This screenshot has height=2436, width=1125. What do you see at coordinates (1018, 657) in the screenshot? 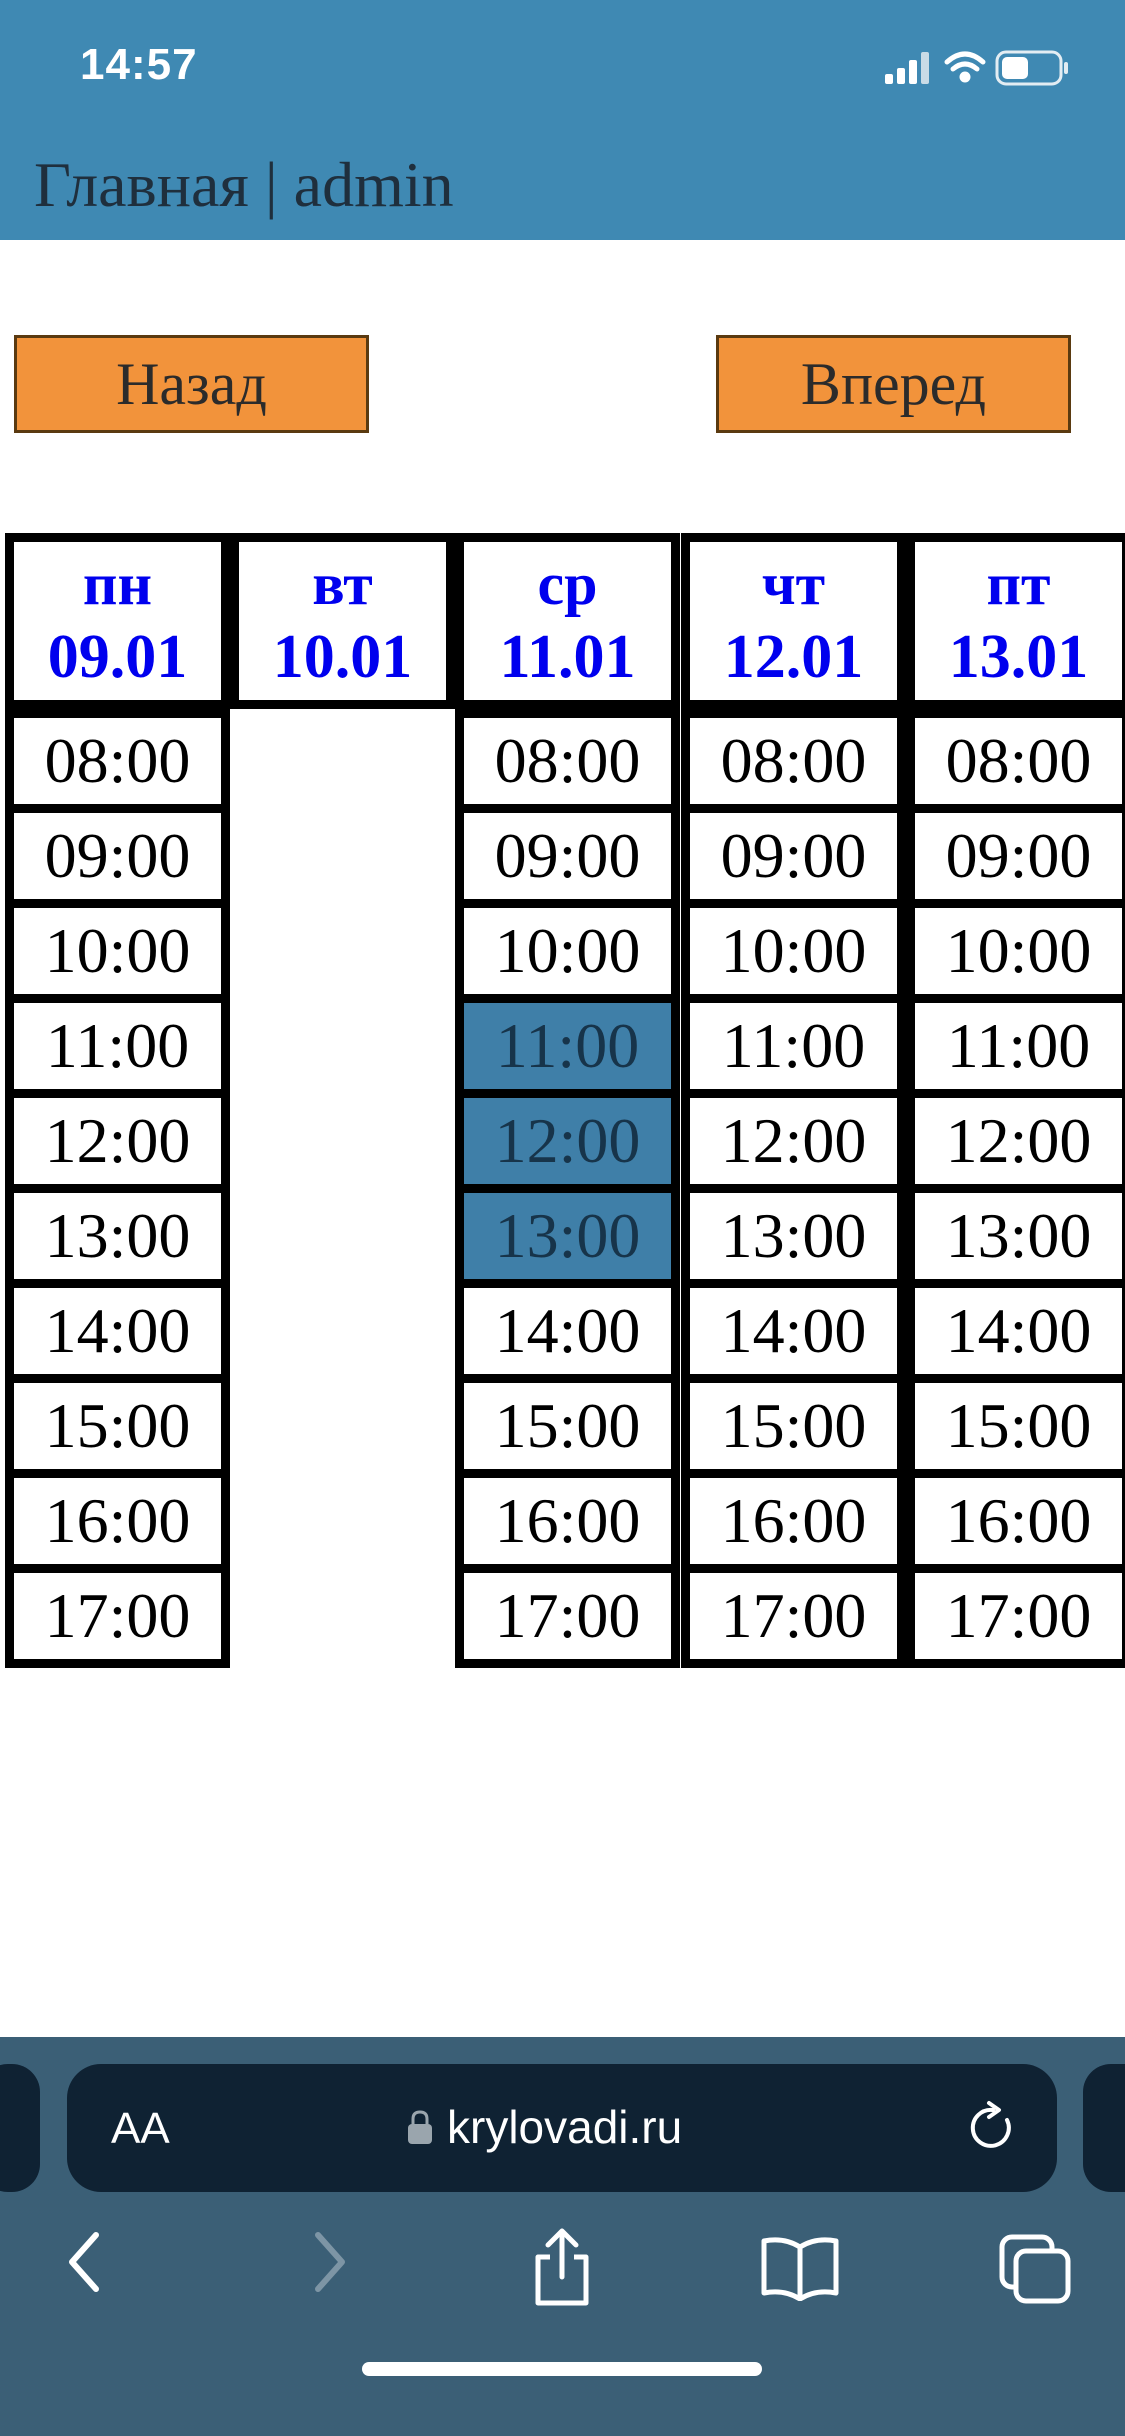
I see `day-date: 13.01` at bounding box center [1018, 657].